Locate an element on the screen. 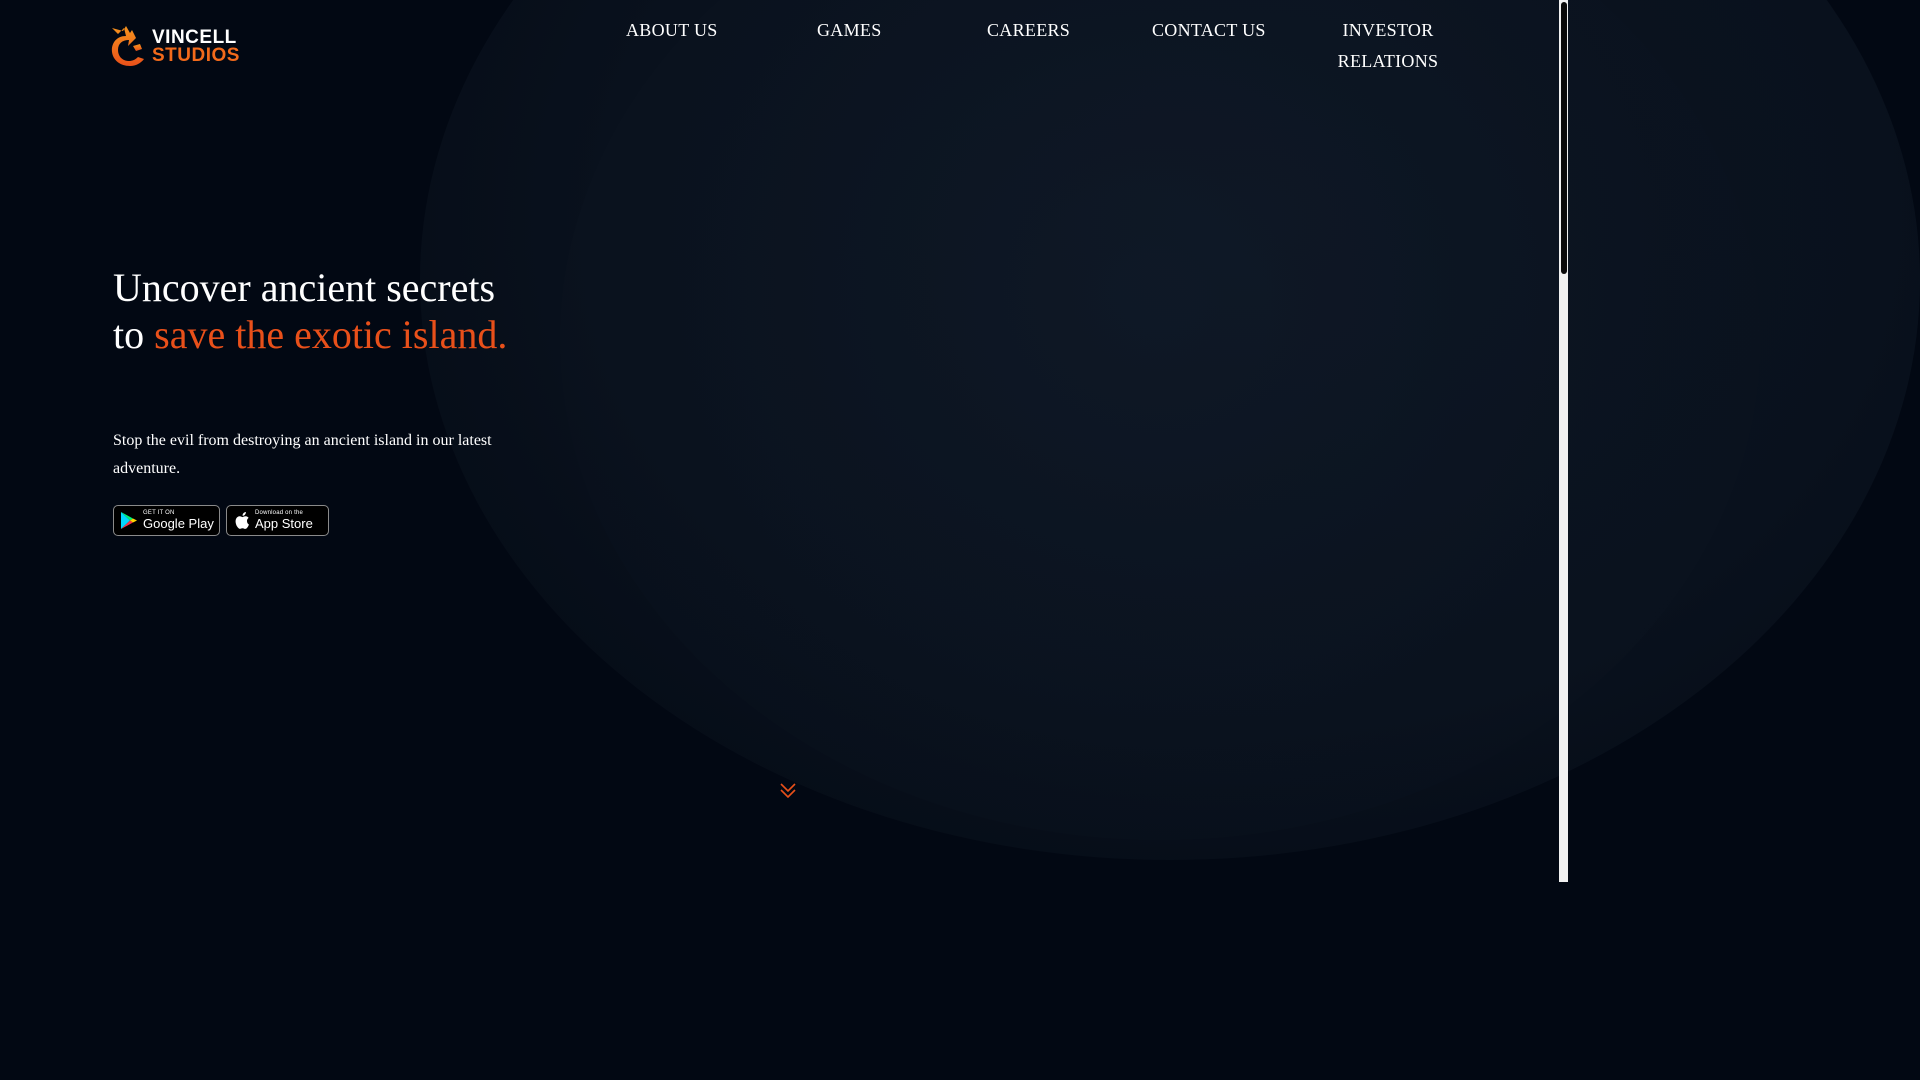  brand-logo: VINCELL STUDIOS is located at coordinates (173, 47).